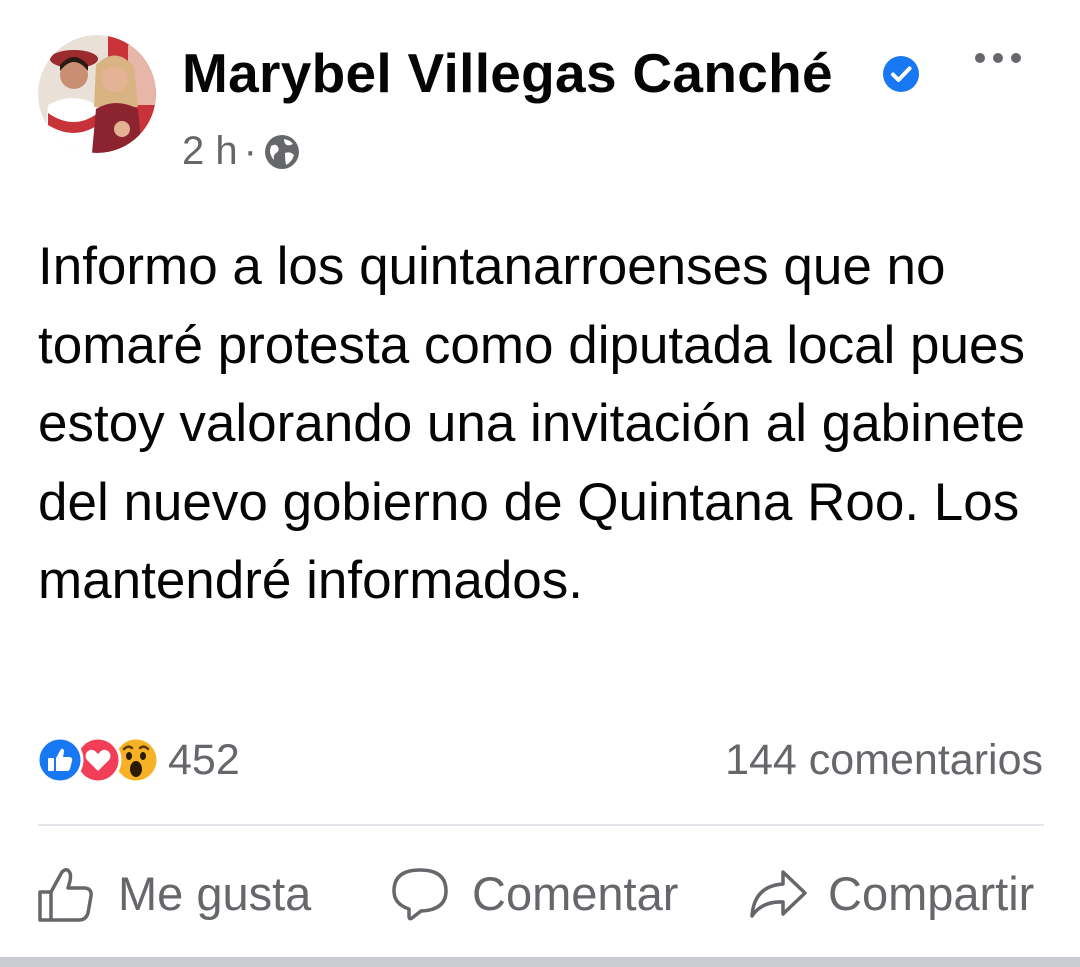 This screenshot has height=967, width=1080. I want to click on bottom-separator-bar, so click(540, 962).